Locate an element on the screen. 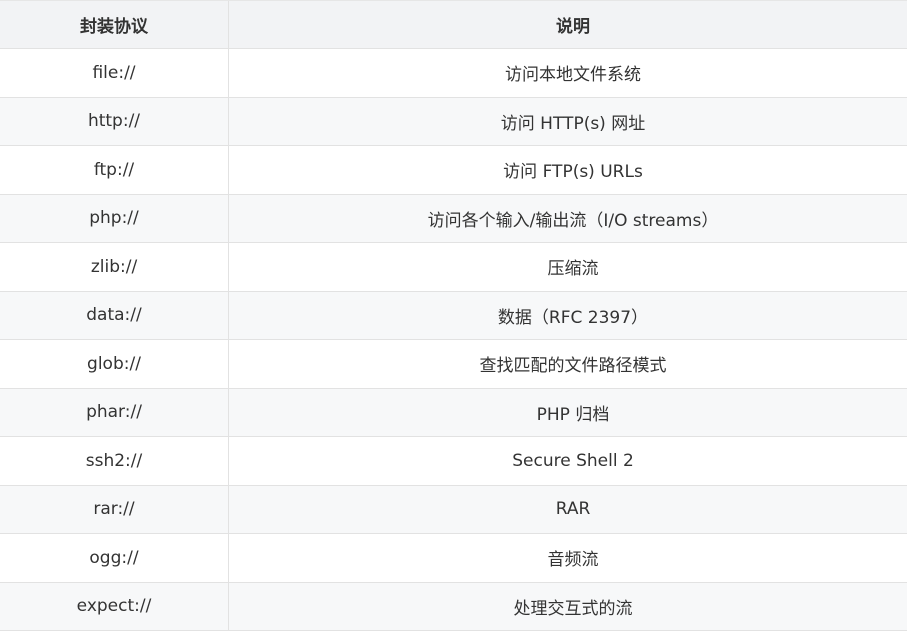  protocol-cell: php:// is located at coordinates (114, 219).